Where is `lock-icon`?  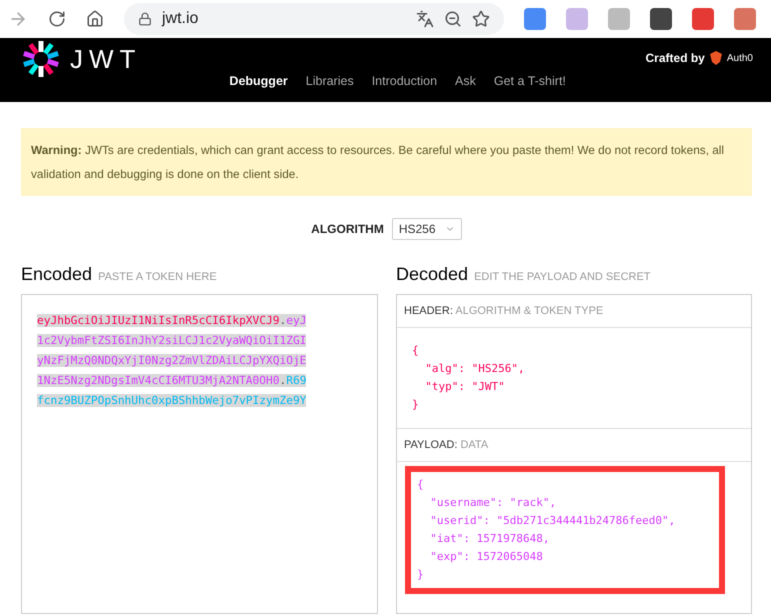 lock-icon is located at coordinates (145, 19).